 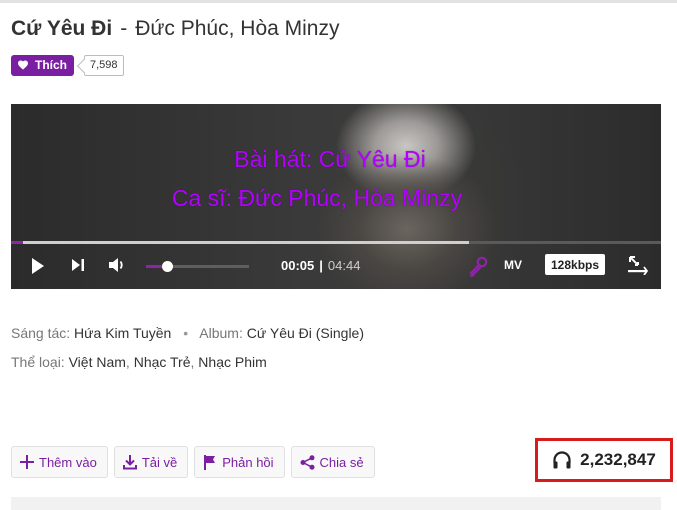 What do you see at coordinates (62, 28) in the screenshot?
I see `song-title: Cứ Yêu Đi` at bounding box center [62, 28].